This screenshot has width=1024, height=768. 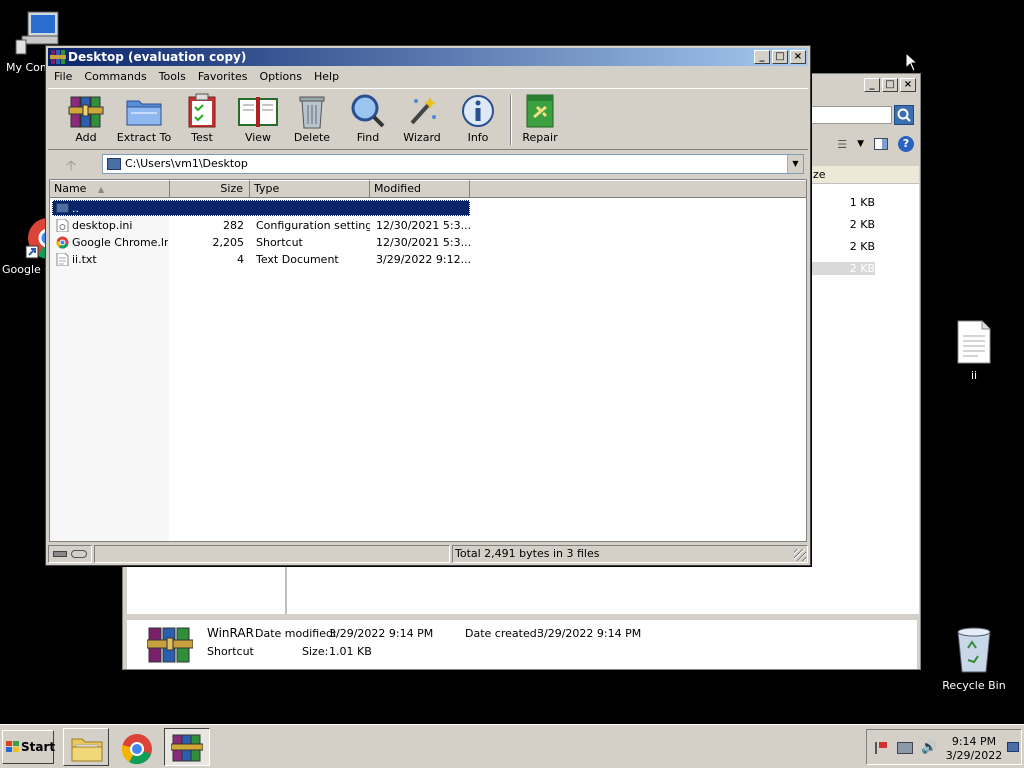 I want to click on status-selection, so click(x=272, y=554).